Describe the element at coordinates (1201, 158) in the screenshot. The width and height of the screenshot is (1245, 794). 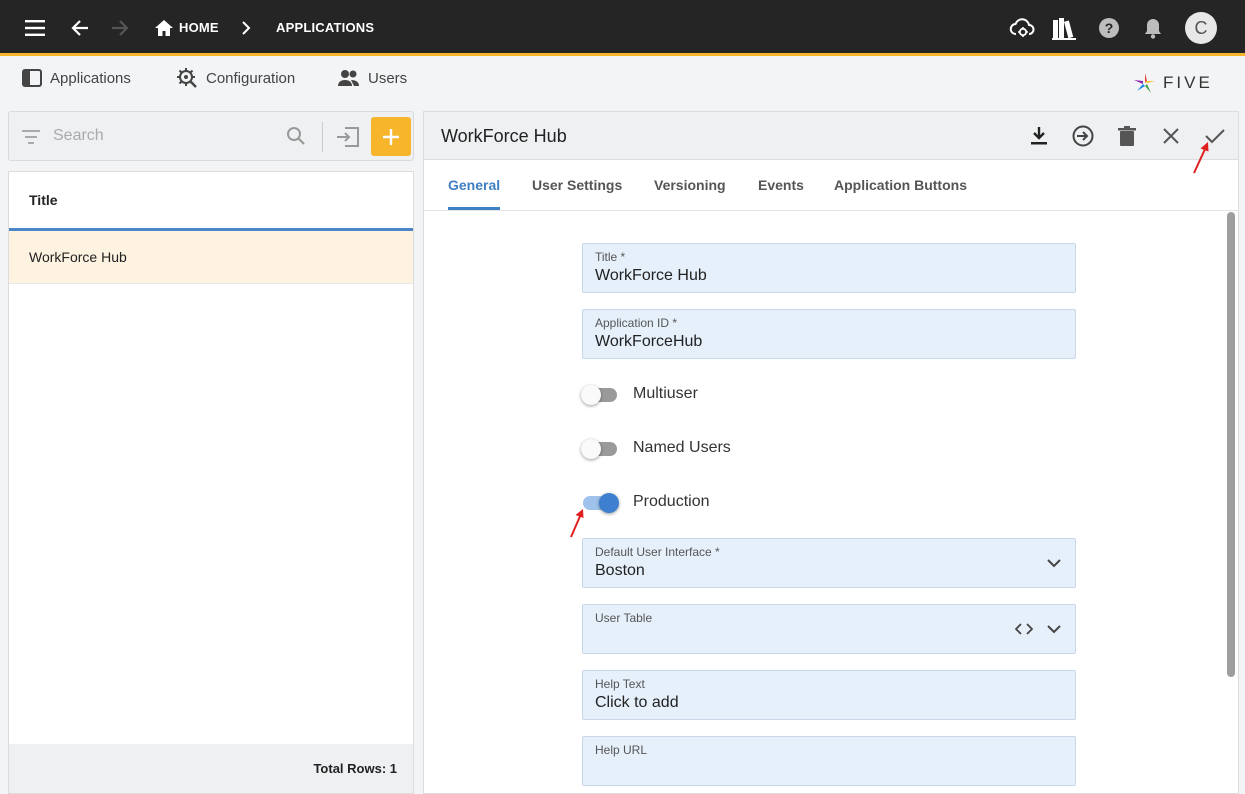
I see `annotation-arrow-save` at that location.